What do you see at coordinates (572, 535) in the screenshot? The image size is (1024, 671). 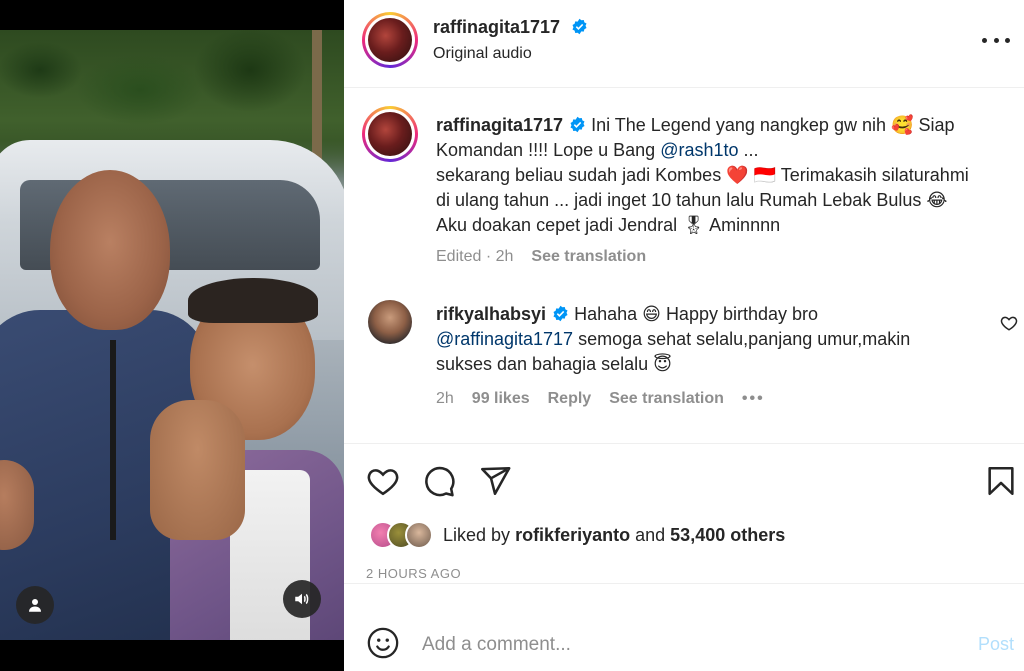 I see `liked-by-user: rofikferiyanto` at bounding box center [572, 535].